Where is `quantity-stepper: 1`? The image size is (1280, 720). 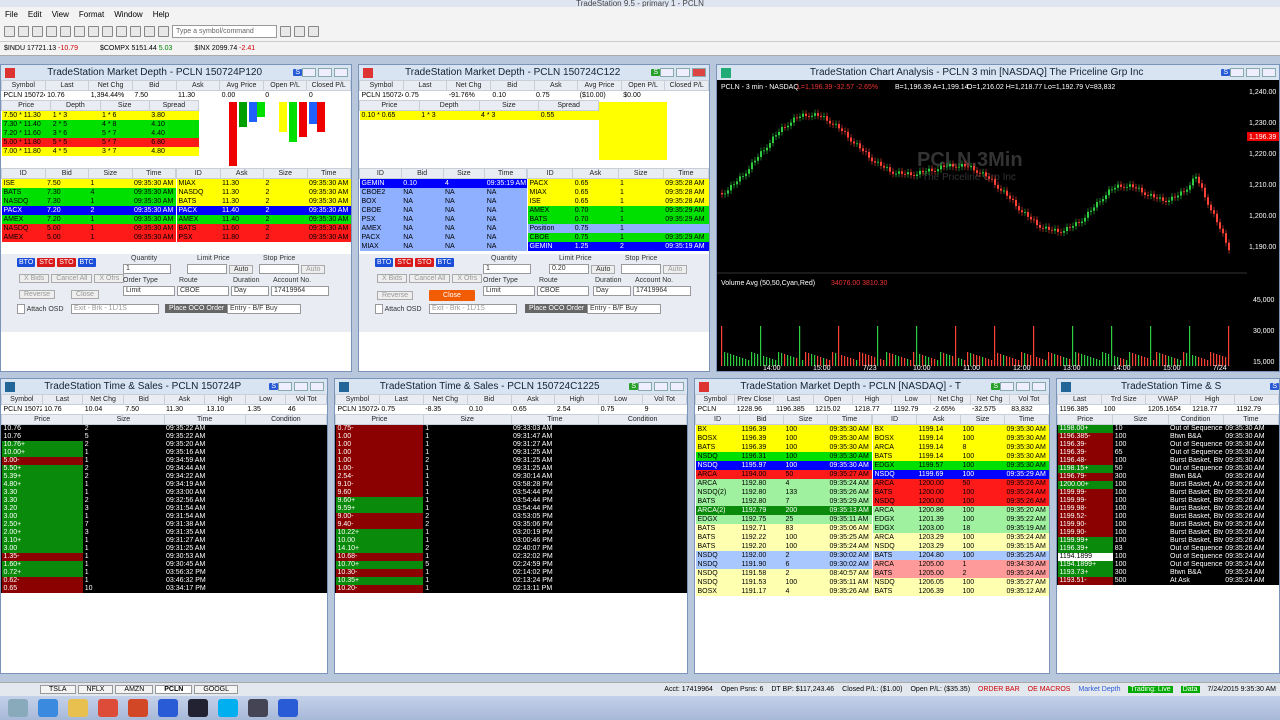 quantity-stepper: 1 is located at coordinates (147, 269).